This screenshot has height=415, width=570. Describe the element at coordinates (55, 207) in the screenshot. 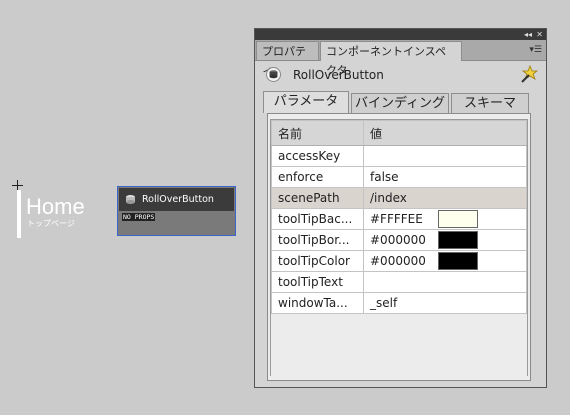

I see `home-title: Home` at that location.